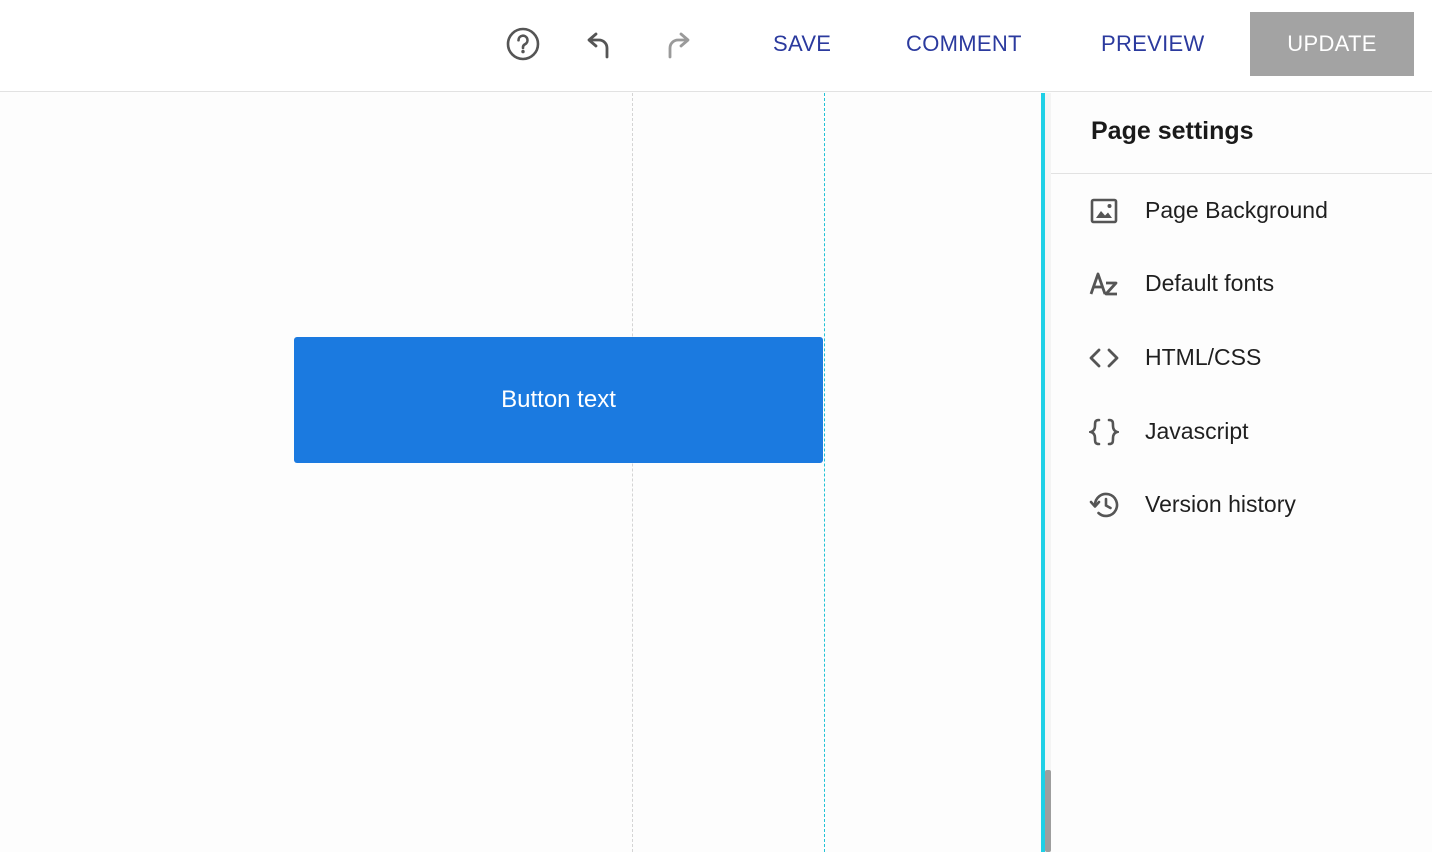 The height and width of the screenshot is (852, 1432). What do you see at coordinates (802, 44) in the screenshot?
I see `save-button: SAVE` at bounding box center [802, 44].